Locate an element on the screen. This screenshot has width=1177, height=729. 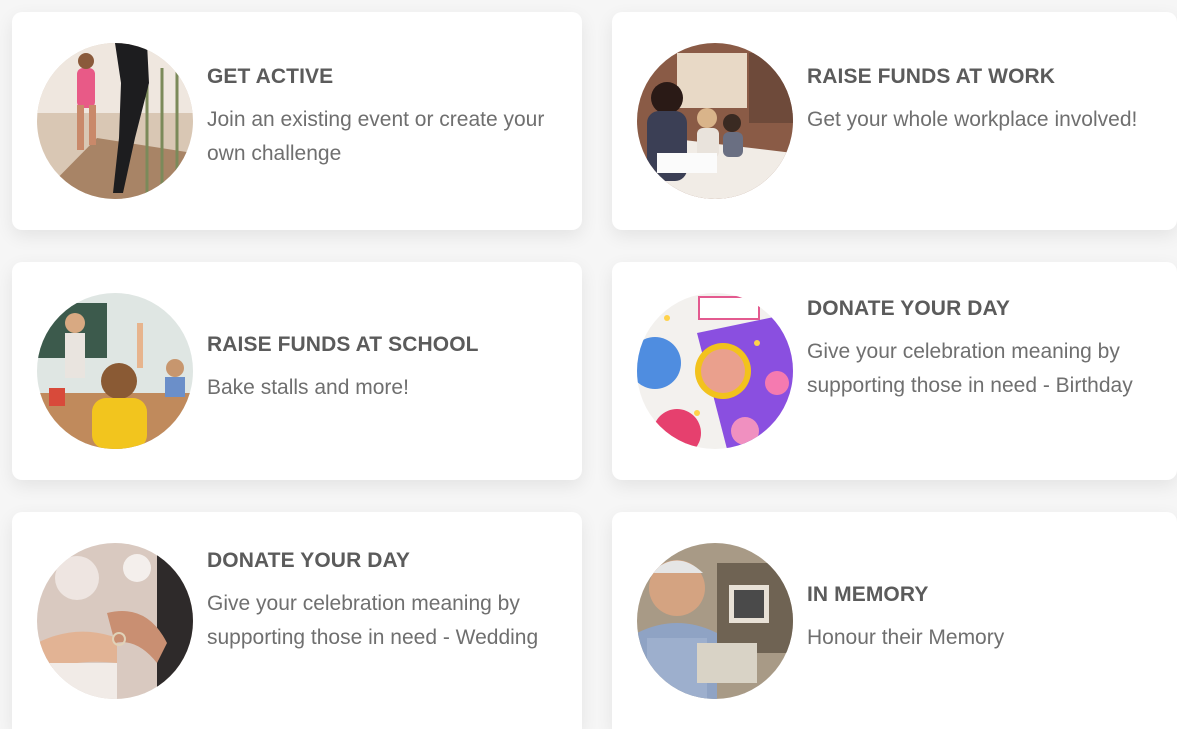
card-description: Get your whole workplace involved! is located at coordinates (972, 119).